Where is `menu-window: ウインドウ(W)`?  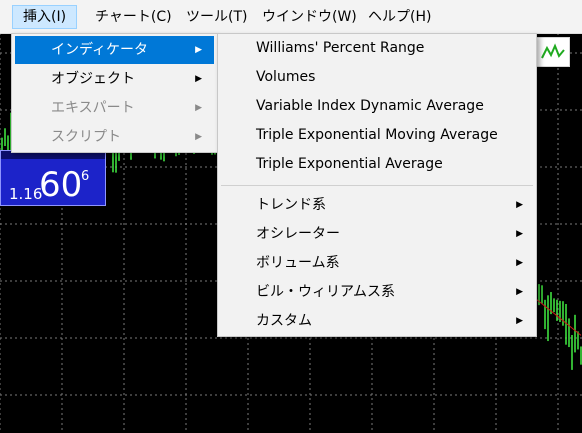 menu-window: ウインドウ(W) is located at coordinates (309, 17).